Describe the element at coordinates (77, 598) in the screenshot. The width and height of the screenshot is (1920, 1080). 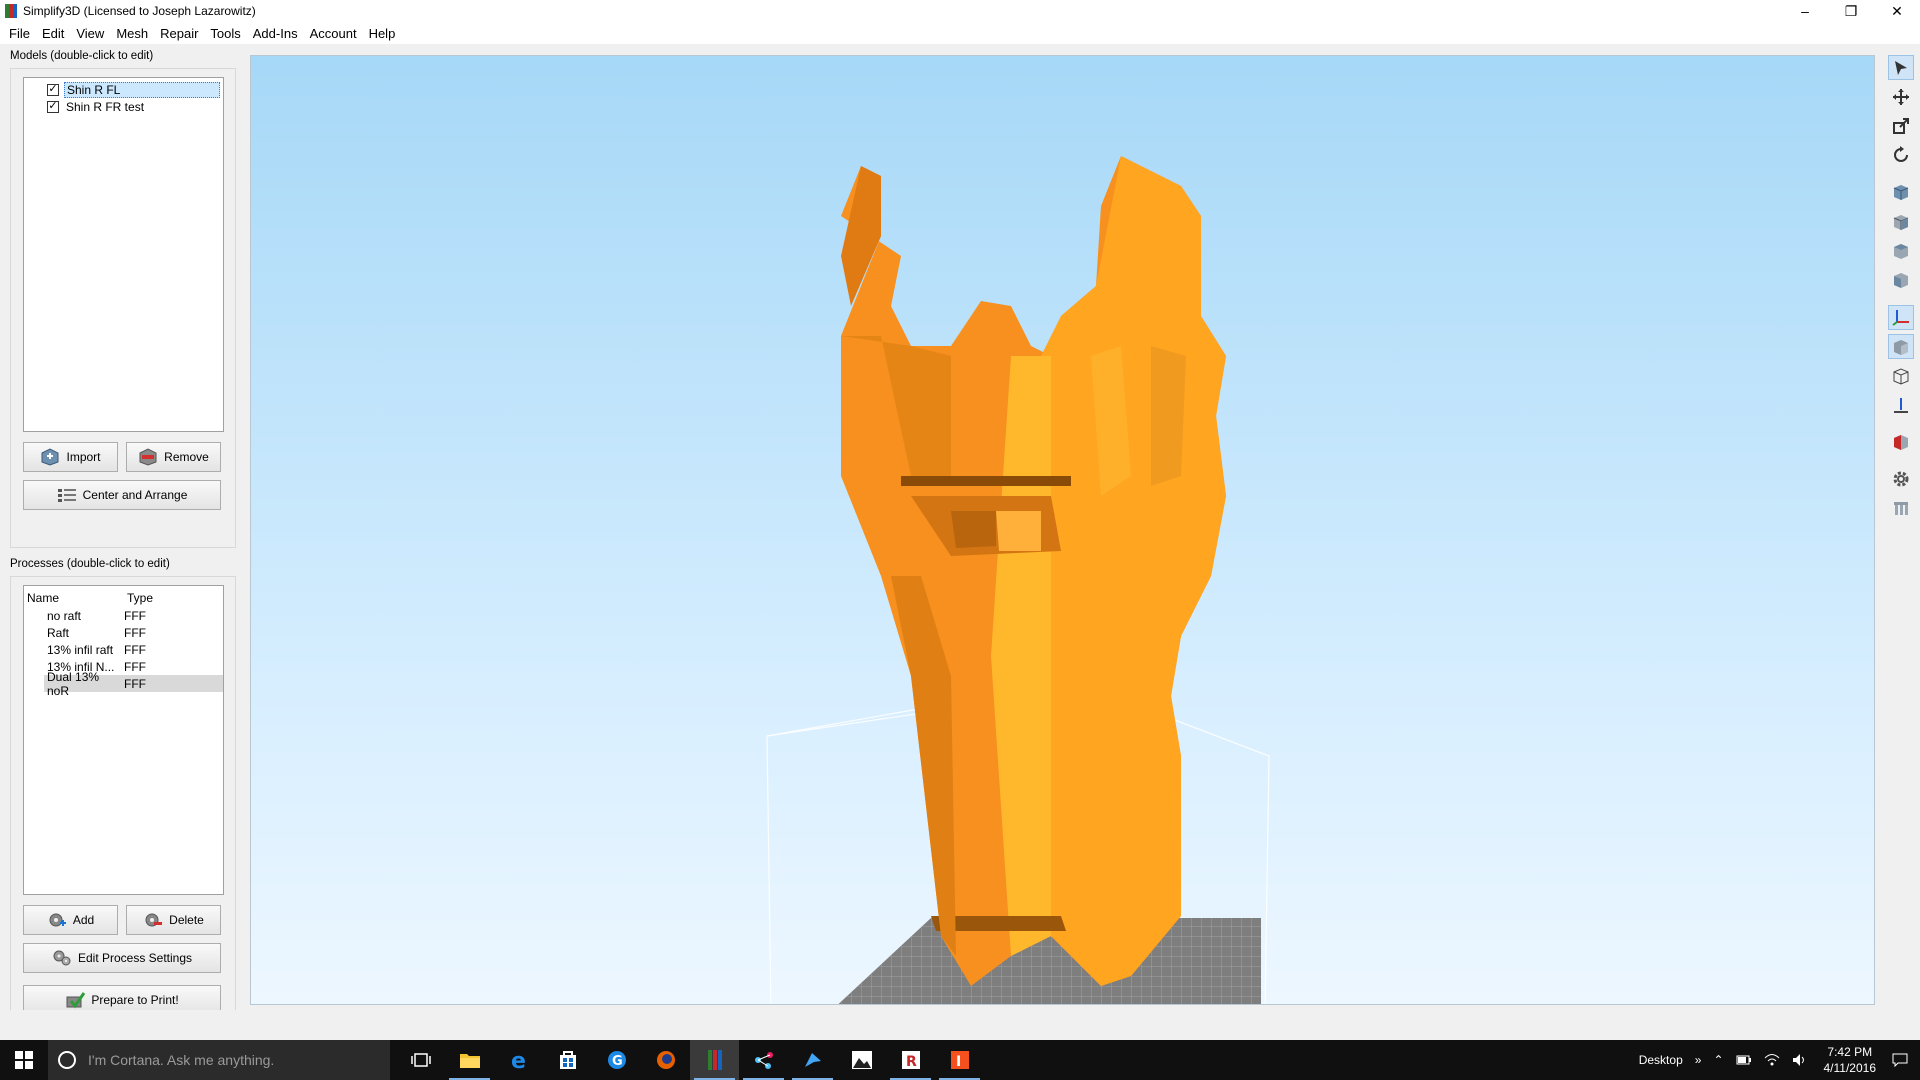
I see `column-header-name: Name` at that location.